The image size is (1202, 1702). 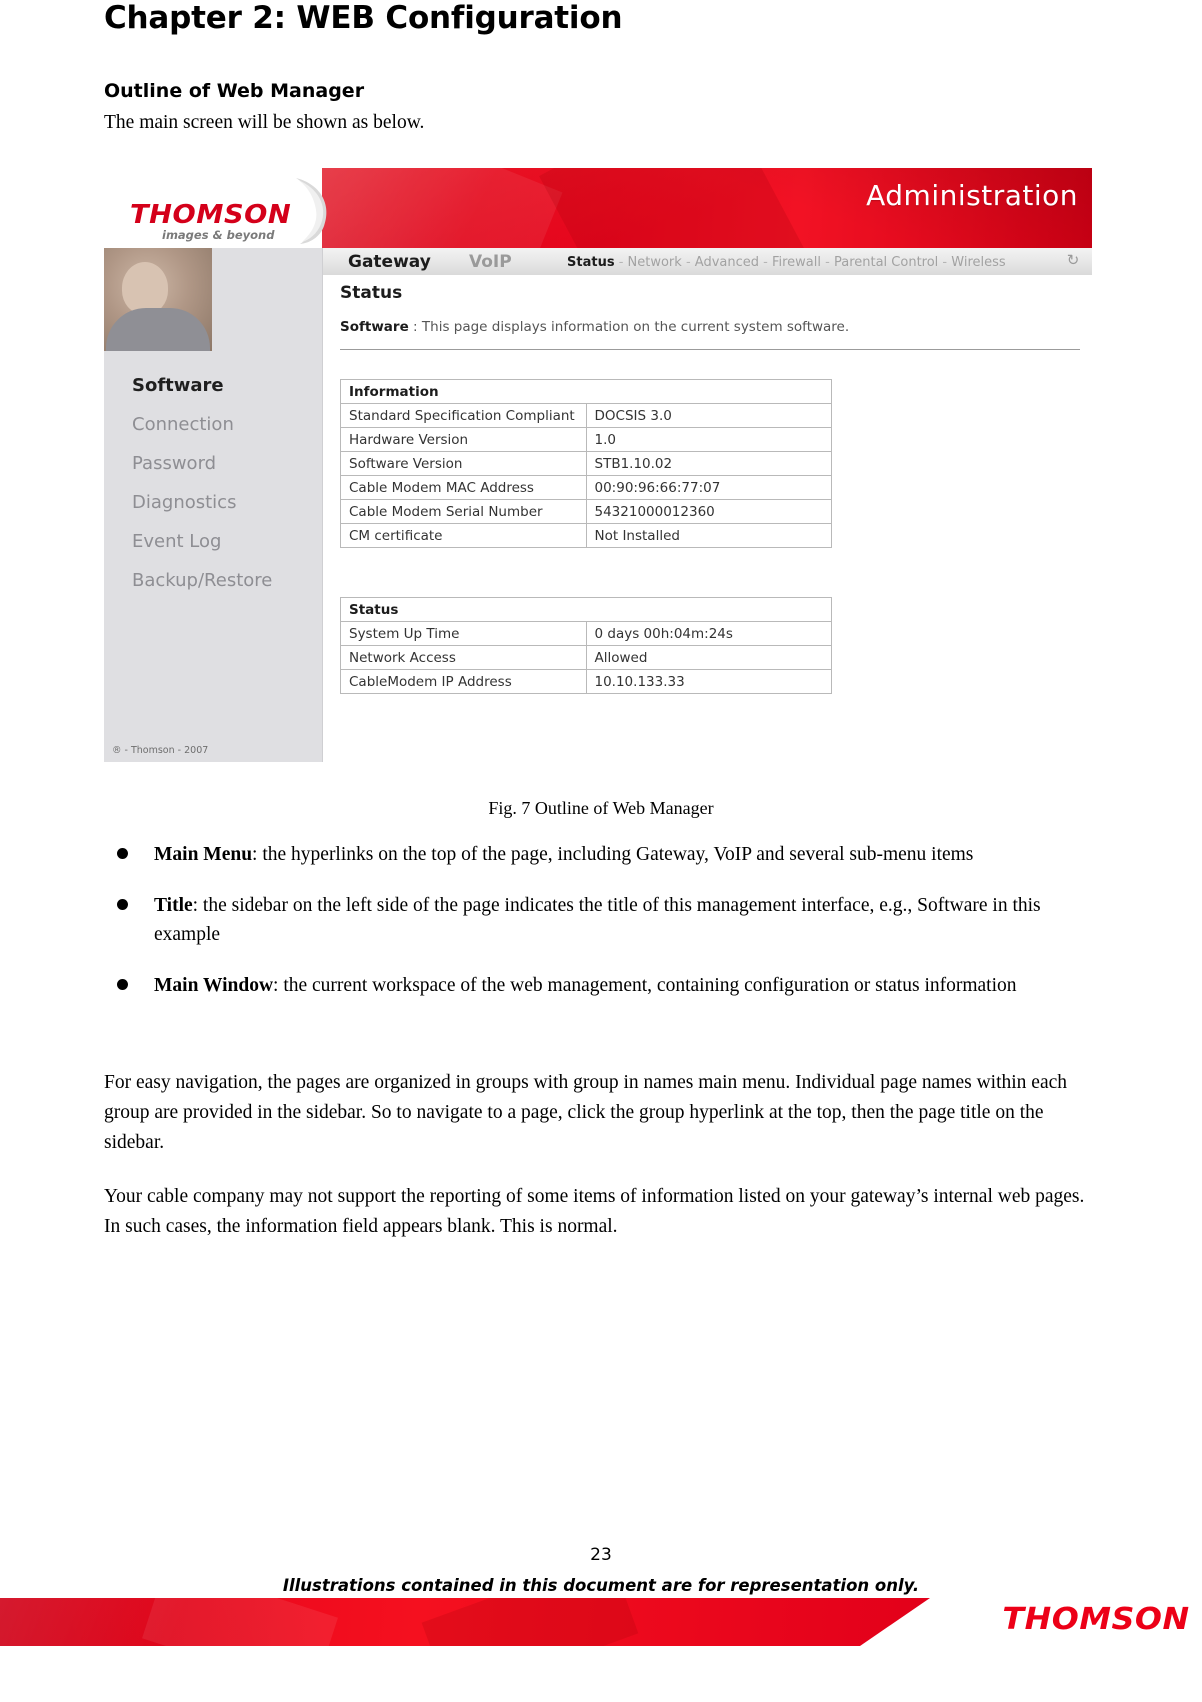 I want to click on table-row: System Up Time 0 days 00h:04m:24s, so click(x=586, y=633).